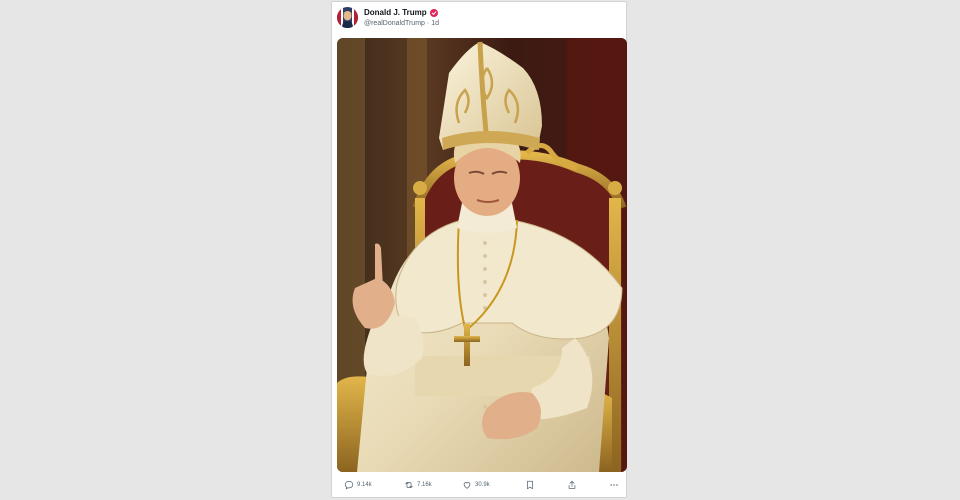 The width and height of the screenshot is (960, 500). I want to click on author-name-row: Donald J. Trump, so click(401, 12).